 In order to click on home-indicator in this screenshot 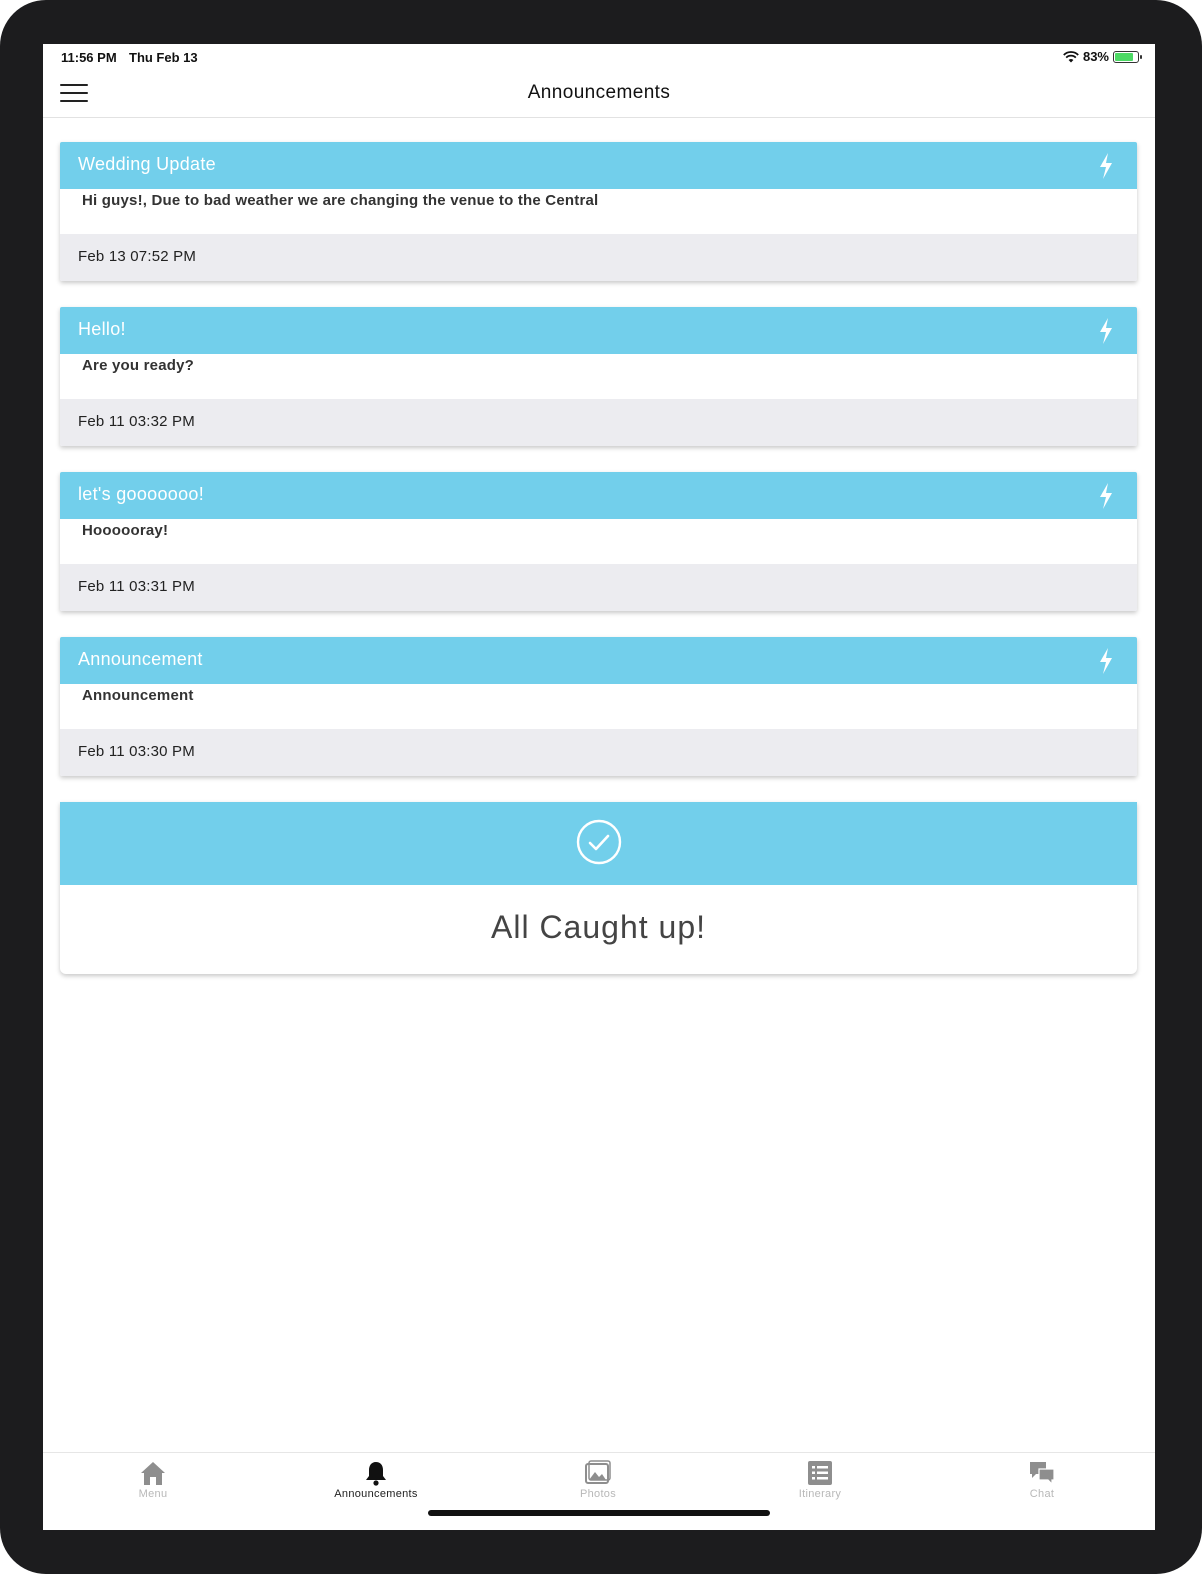, I will do `click(599, 1513)`.